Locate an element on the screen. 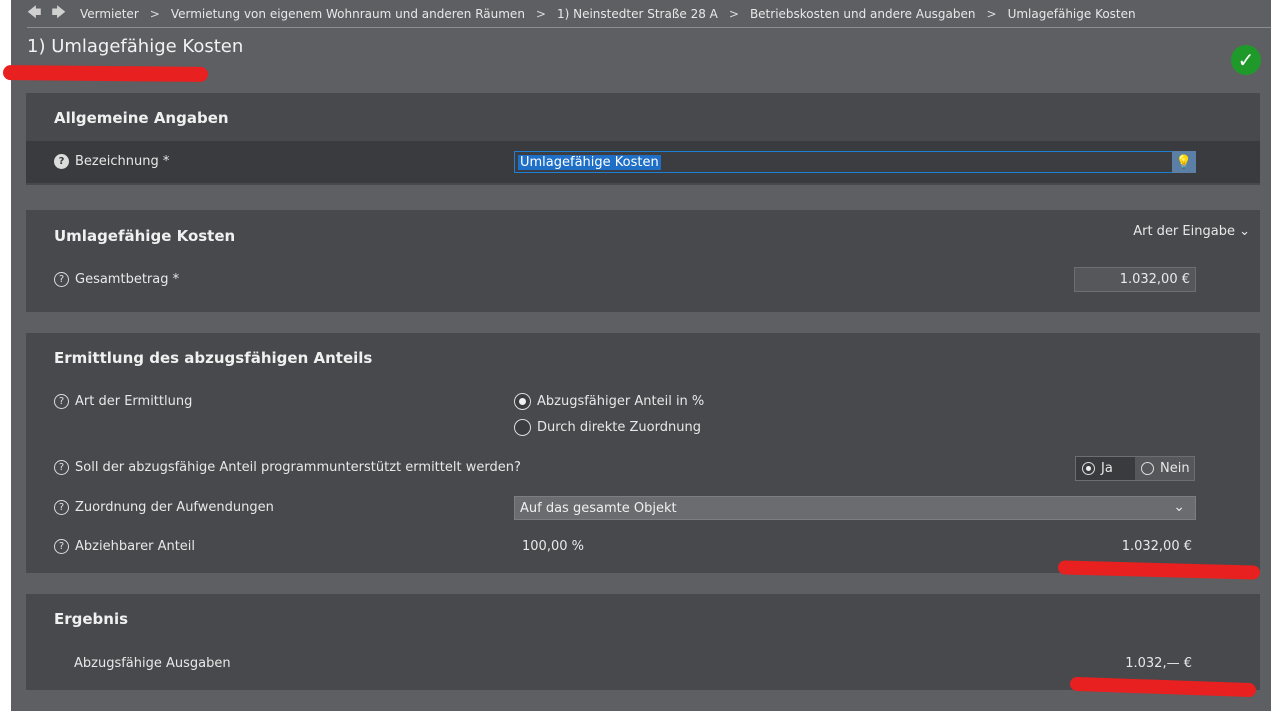  radio-abzugsfaehiger-anteil: Abzugsfähiger Anteil in % is located at coordinates (609, 401).